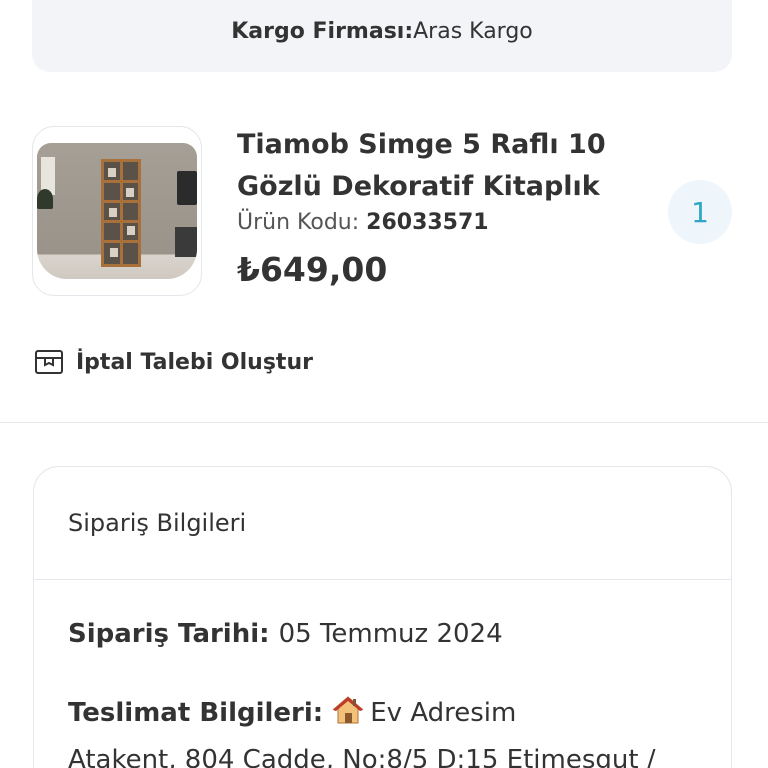  What do you see at coordinates (390, 634) in the screenshot?
I see `order-date-value: 05 Temmuz 2024` at bounding box center [390, 634].